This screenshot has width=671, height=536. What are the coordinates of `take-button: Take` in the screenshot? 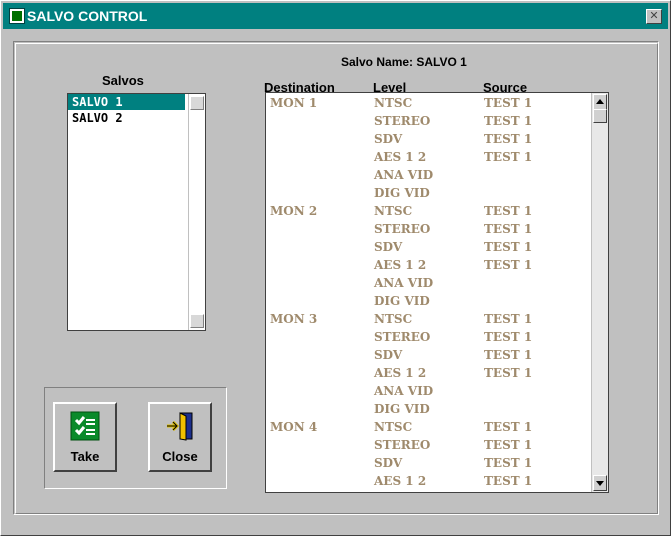 It's located at (85, 437).